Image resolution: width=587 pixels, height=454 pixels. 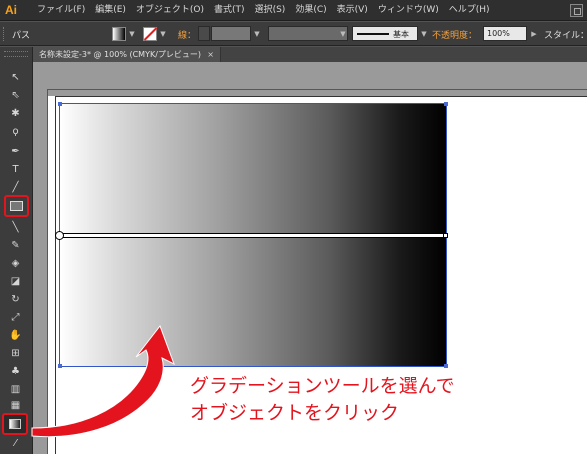 What do you see at coordinates (15, 170) in the screenshot?
I see `type-tool-icon: T` at bounding box center [15, 170].